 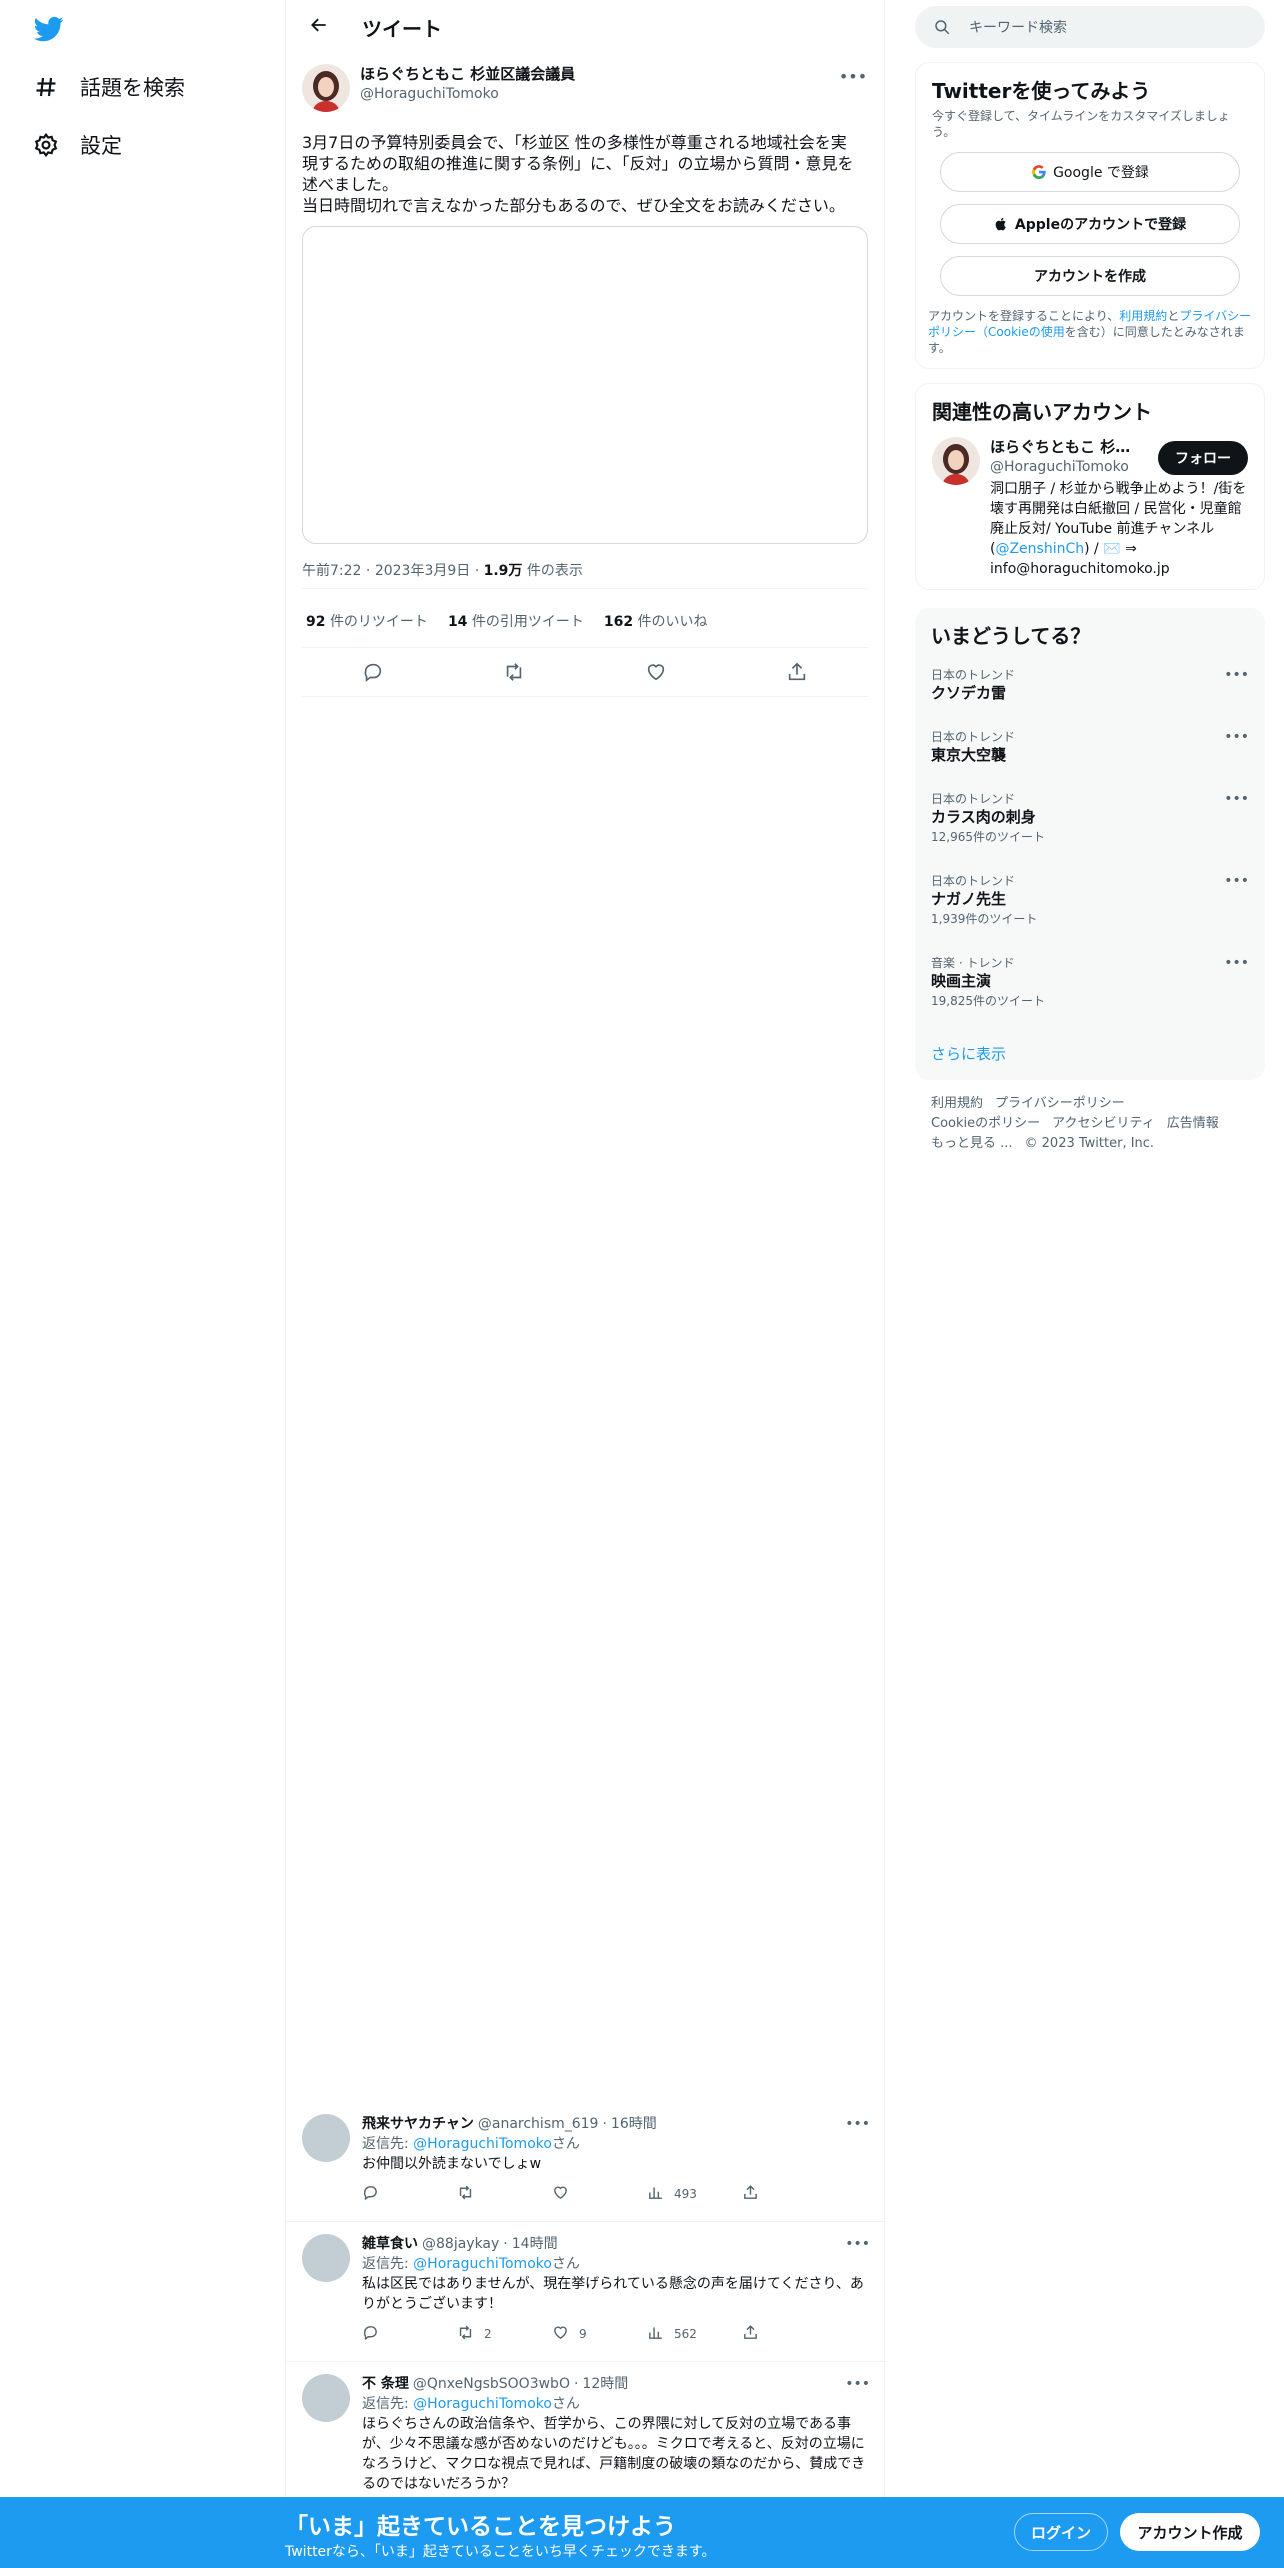 I want to click on reply-author-handle: @QnxeNgsbSOO3wbO, so click(x=491, y=2384).